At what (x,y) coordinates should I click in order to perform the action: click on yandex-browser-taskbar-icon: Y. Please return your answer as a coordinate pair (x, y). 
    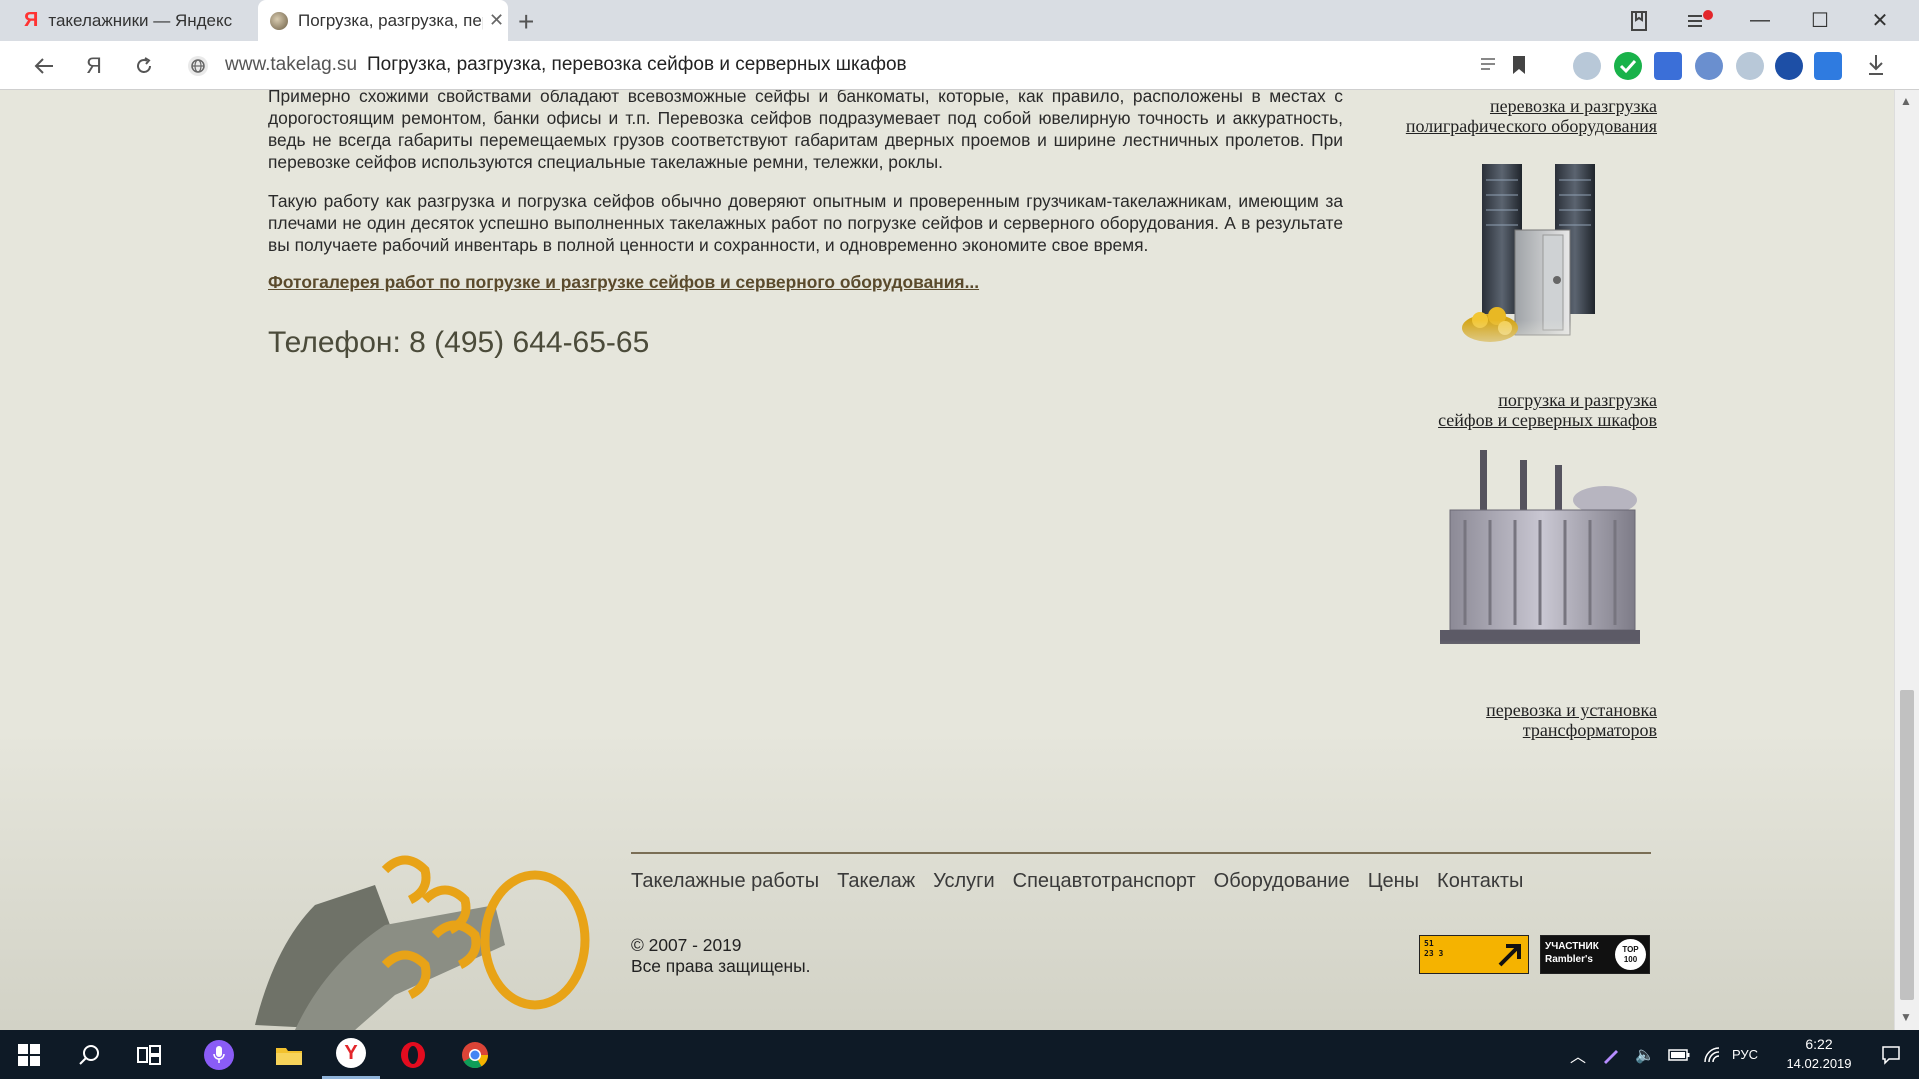
    Looking at the image, I should click on (351, 1054).